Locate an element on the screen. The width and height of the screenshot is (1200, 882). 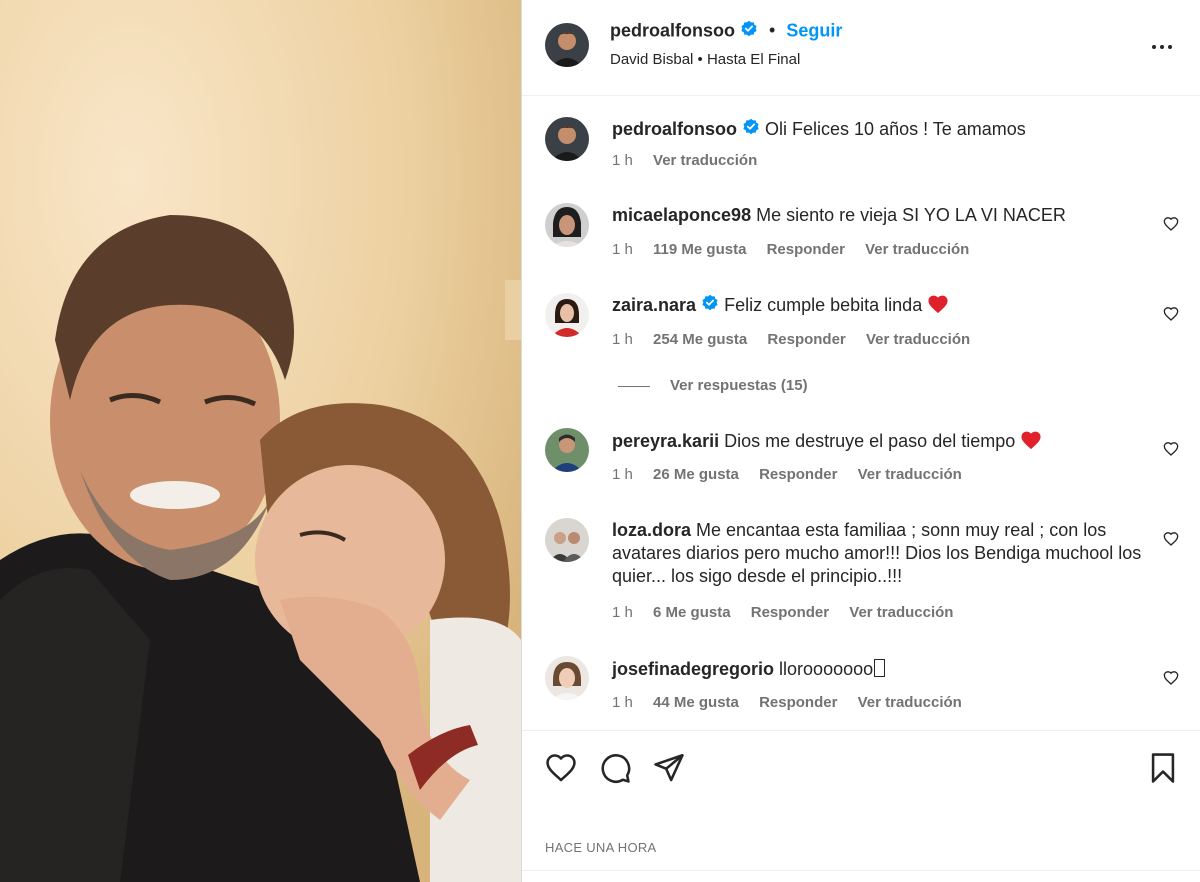
caption-translate-link: Ver traducción is located at coordinates (705, 160).